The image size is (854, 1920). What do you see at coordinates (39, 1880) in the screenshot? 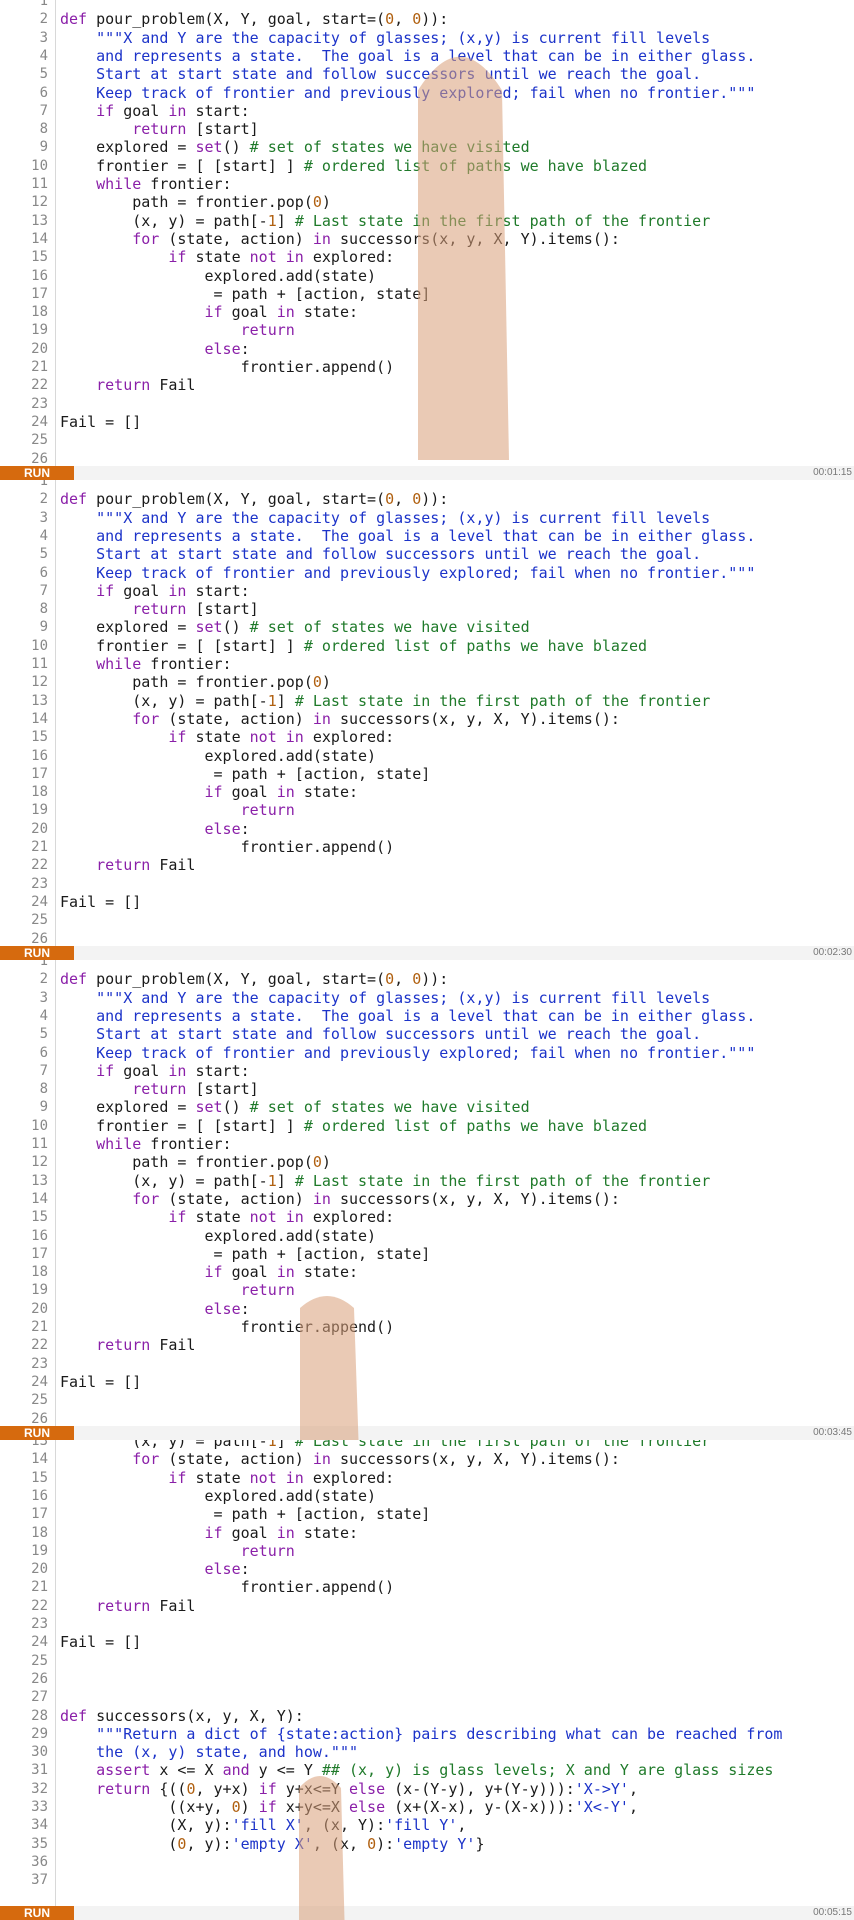
I see `line-number: 37` at bounding box center [39, 1880].